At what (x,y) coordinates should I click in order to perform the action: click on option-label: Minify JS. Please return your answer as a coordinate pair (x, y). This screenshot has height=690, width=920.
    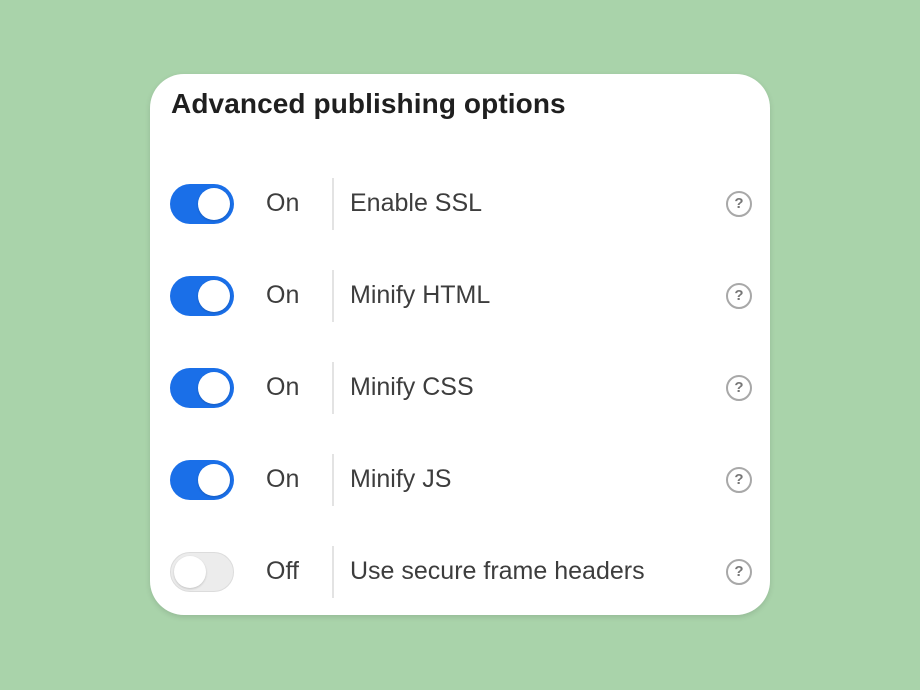
    Looking at the image, I should click on (401, 479).